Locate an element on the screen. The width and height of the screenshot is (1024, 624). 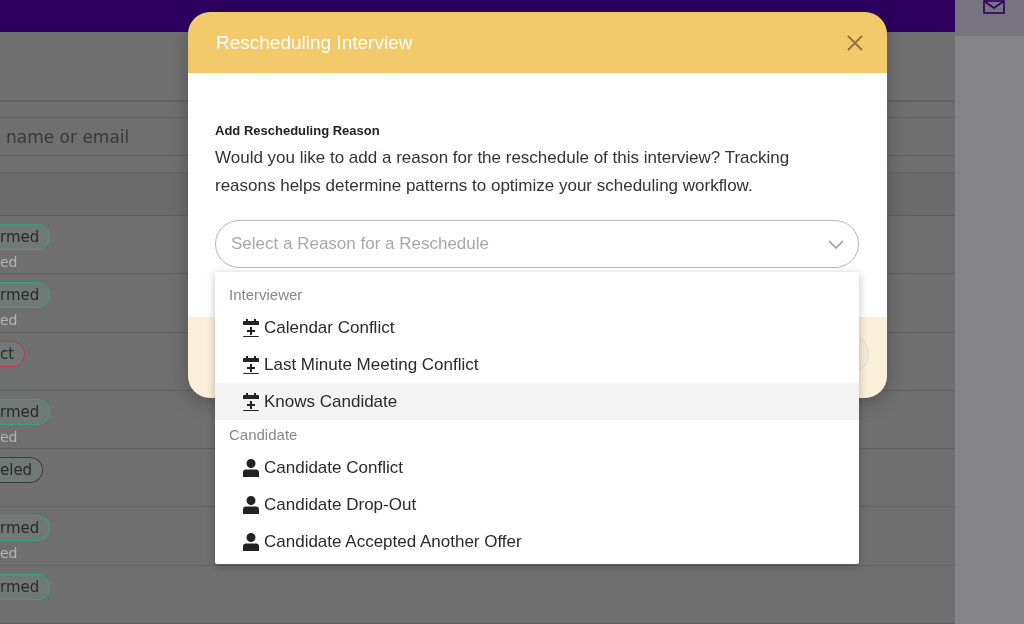
menu-item: Candidate Accepted Another Offer is located at coordinates (537, 541).